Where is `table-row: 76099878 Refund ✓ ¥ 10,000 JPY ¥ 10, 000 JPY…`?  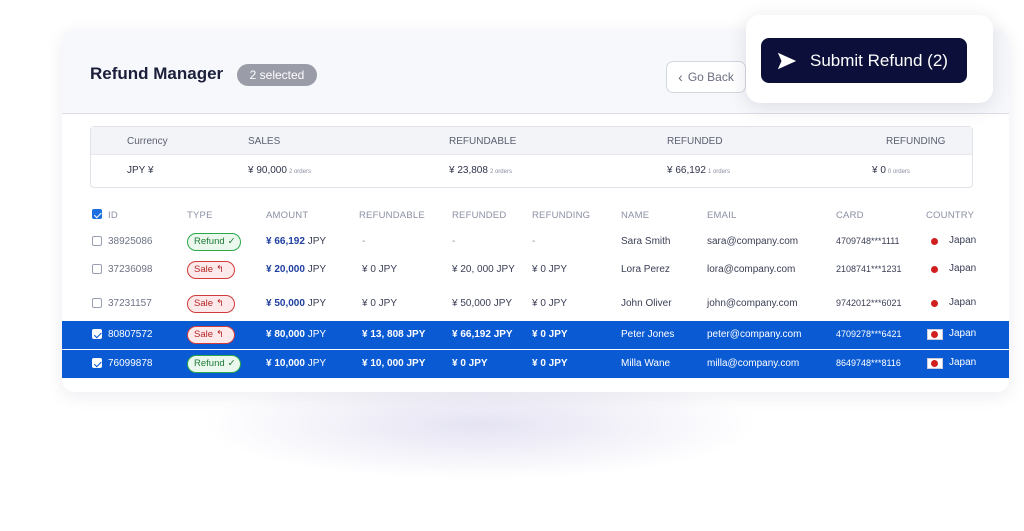
table-row: 76099878 Refund ✓ ¥ 10,000 JPY ¥ 10, 000 JPY… is located at coordinates (535, 364).